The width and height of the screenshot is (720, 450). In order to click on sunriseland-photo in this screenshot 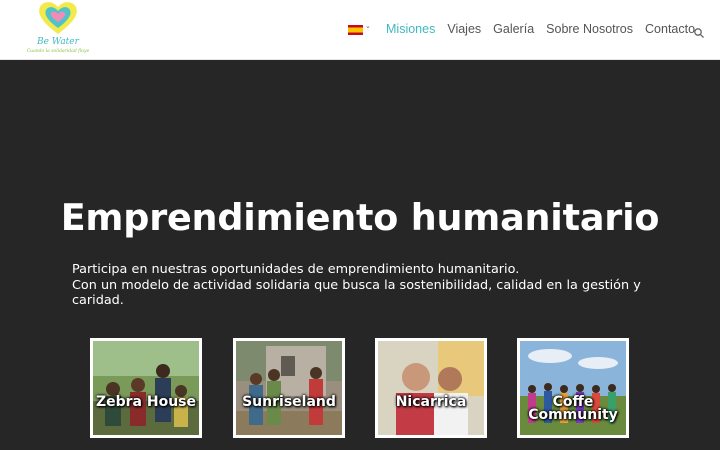, I will do `click(289, 388)`.